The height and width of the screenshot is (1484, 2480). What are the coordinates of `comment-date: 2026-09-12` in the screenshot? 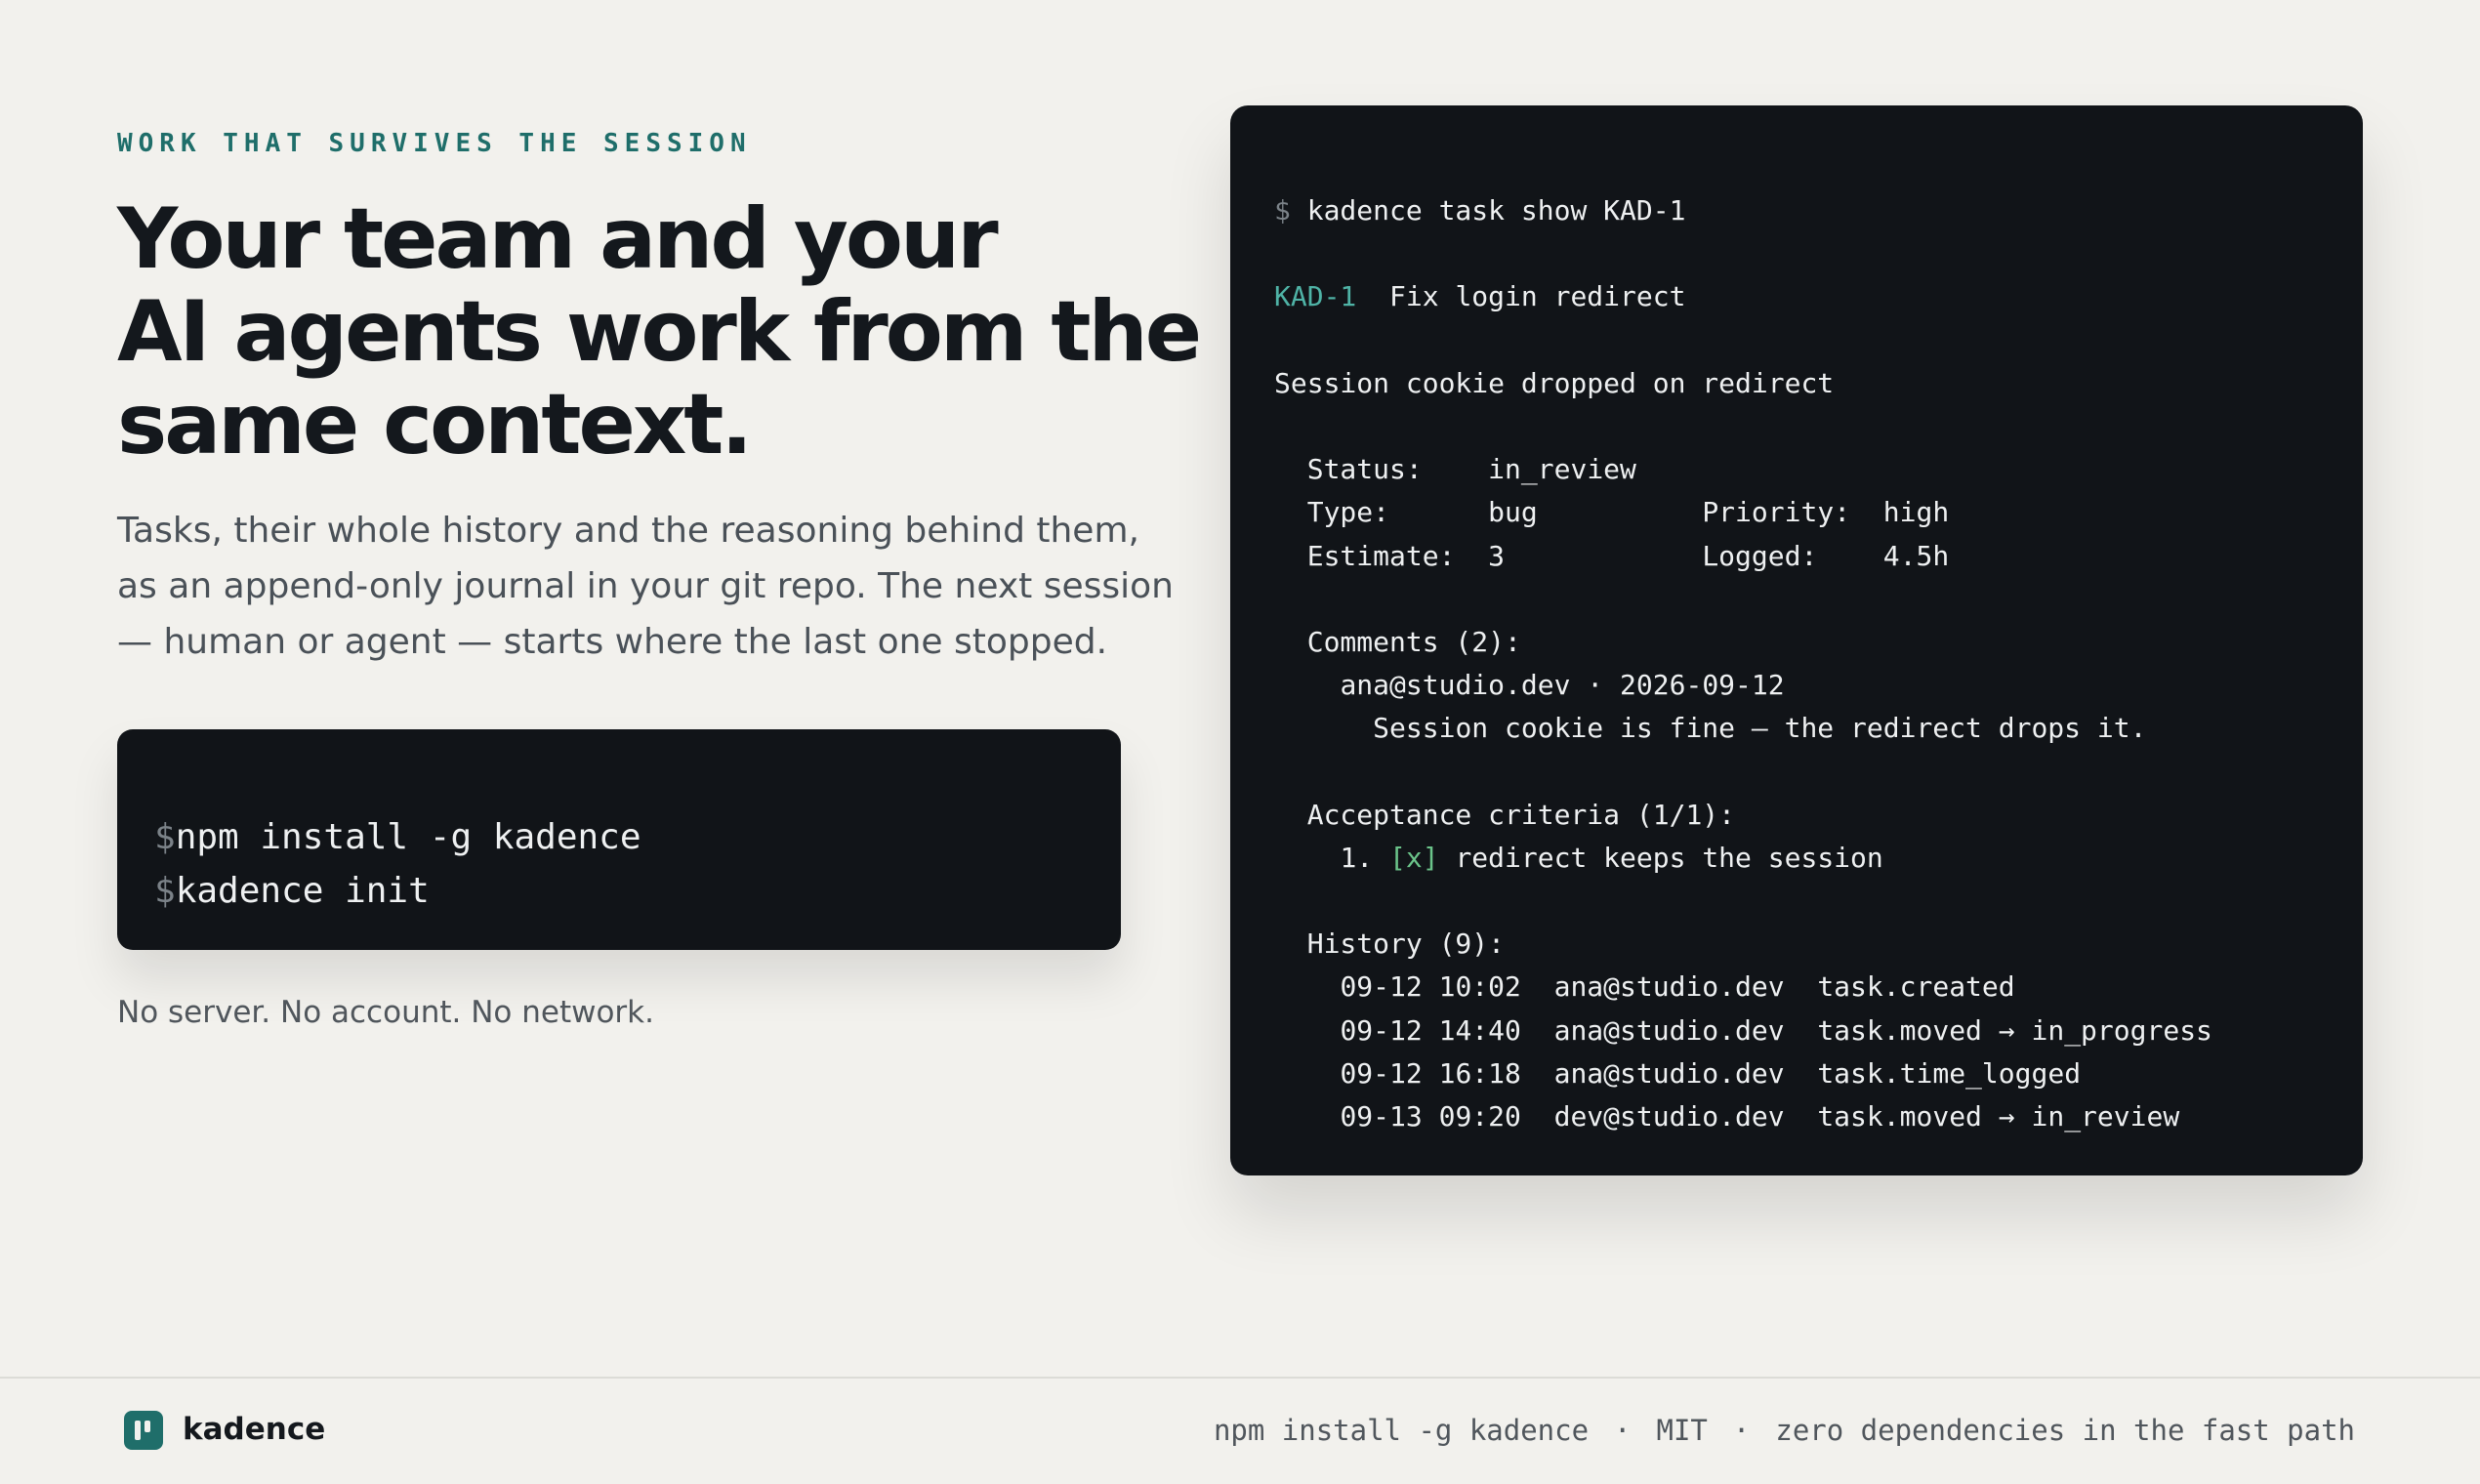 It's located at (1702, 686).